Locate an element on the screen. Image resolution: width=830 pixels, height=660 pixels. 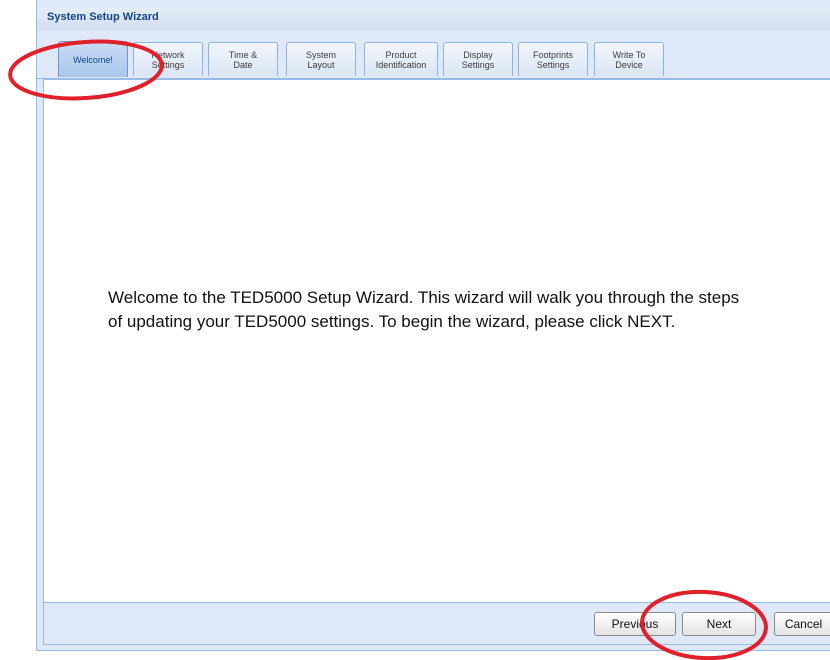
tab-write-to-device: Write To Device is located at coordinates (629, 59).